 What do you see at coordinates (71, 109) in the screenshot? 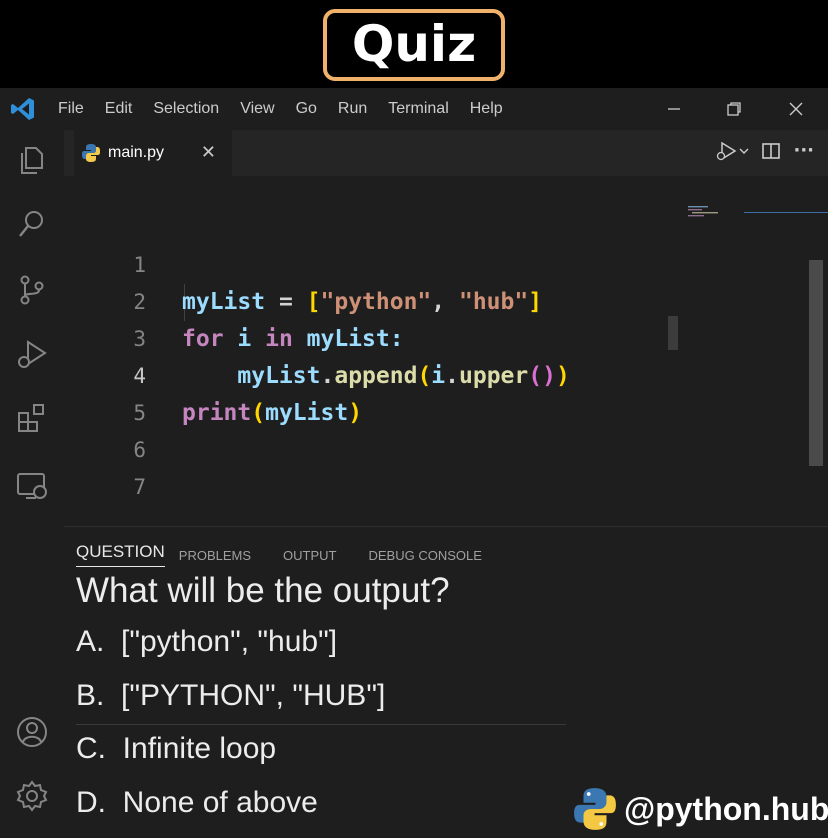
I see `menu-file: File` at bounding box center [71, 109].